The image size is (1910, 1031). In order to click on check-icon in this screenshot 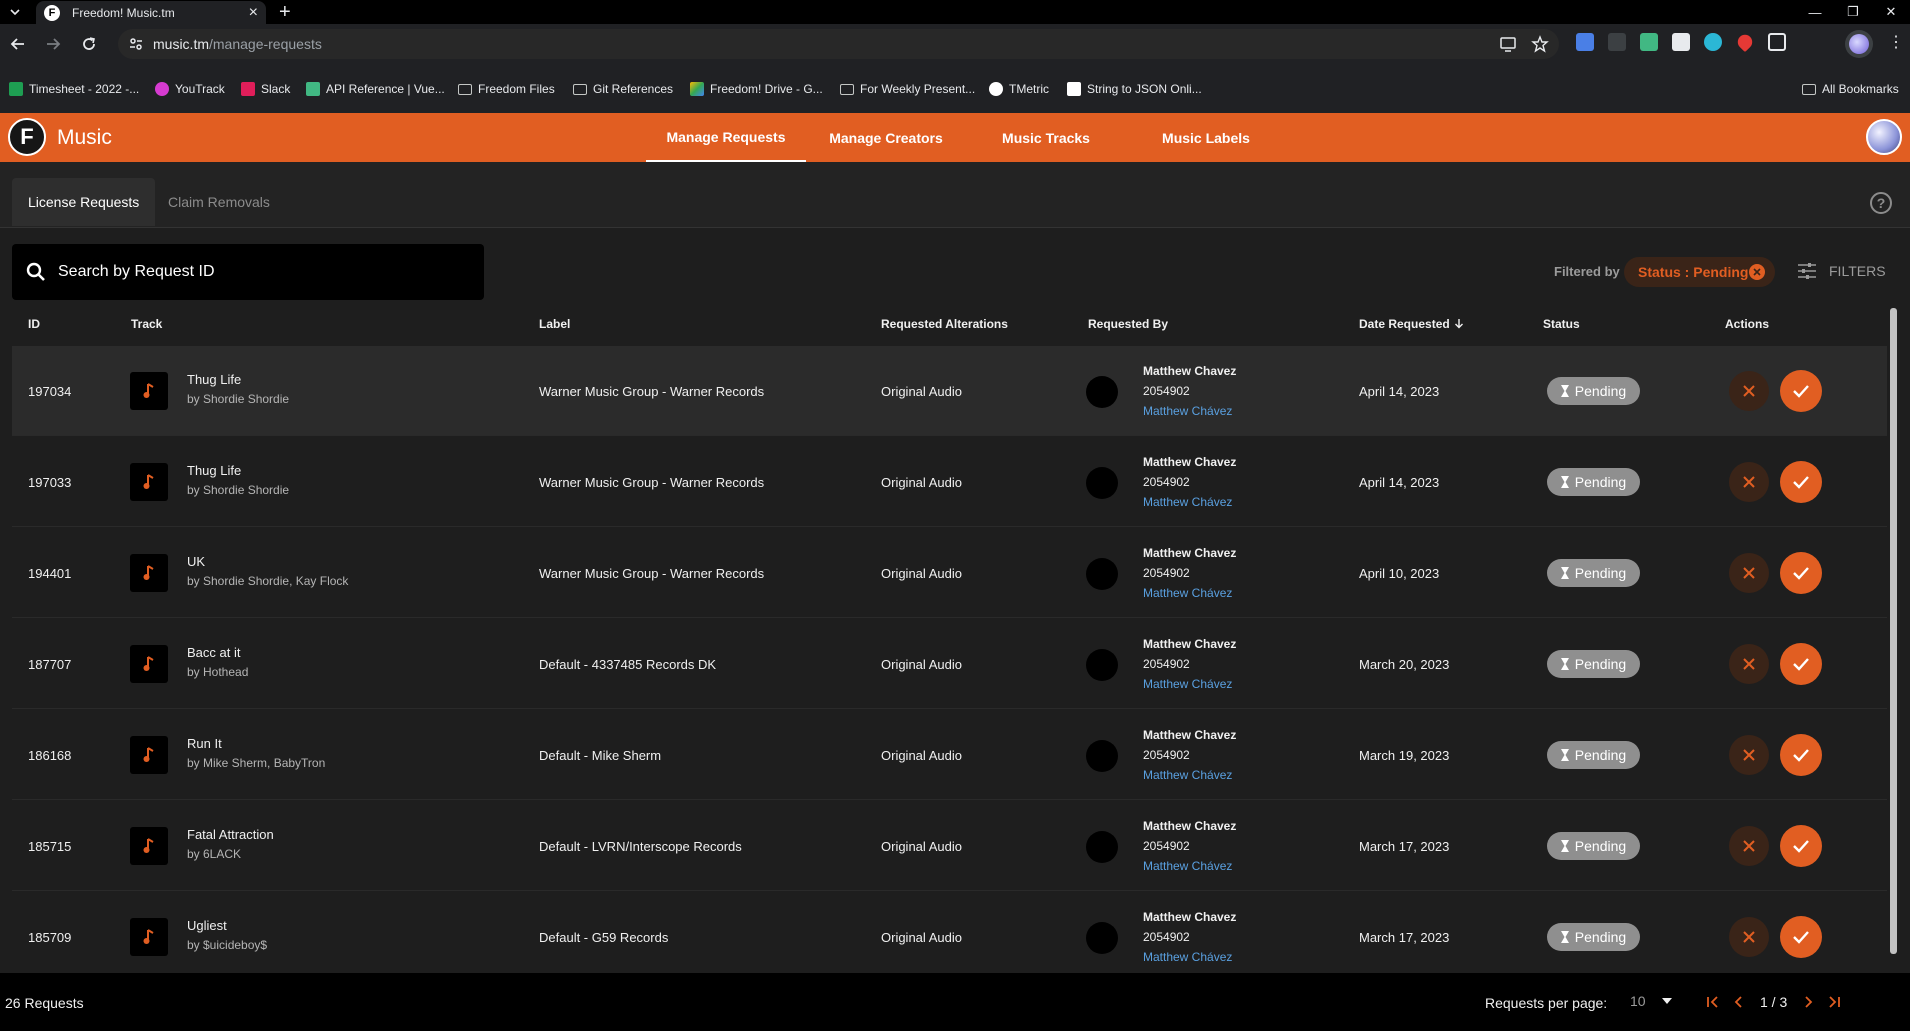, I will do `click(1801, 391)`.